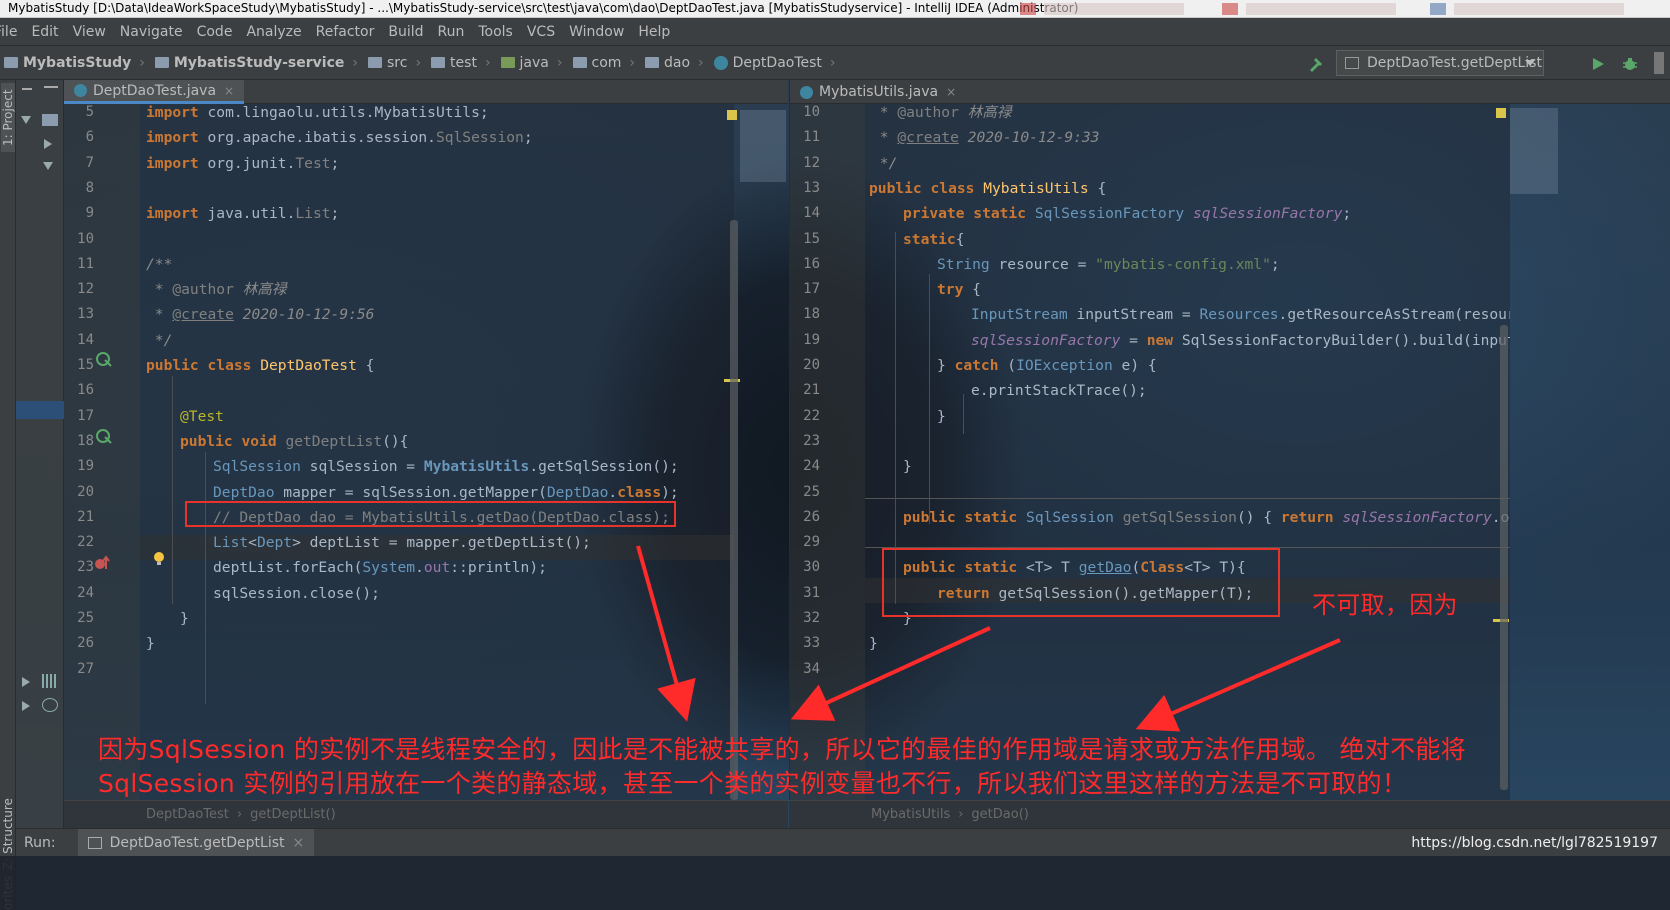 The height and width of the screenshot is (910, 1670). What do you see at coordinates (527, 63) in the screenshot?
I see `breadcrumb-java: java ›` at bounding box center [527, 63].